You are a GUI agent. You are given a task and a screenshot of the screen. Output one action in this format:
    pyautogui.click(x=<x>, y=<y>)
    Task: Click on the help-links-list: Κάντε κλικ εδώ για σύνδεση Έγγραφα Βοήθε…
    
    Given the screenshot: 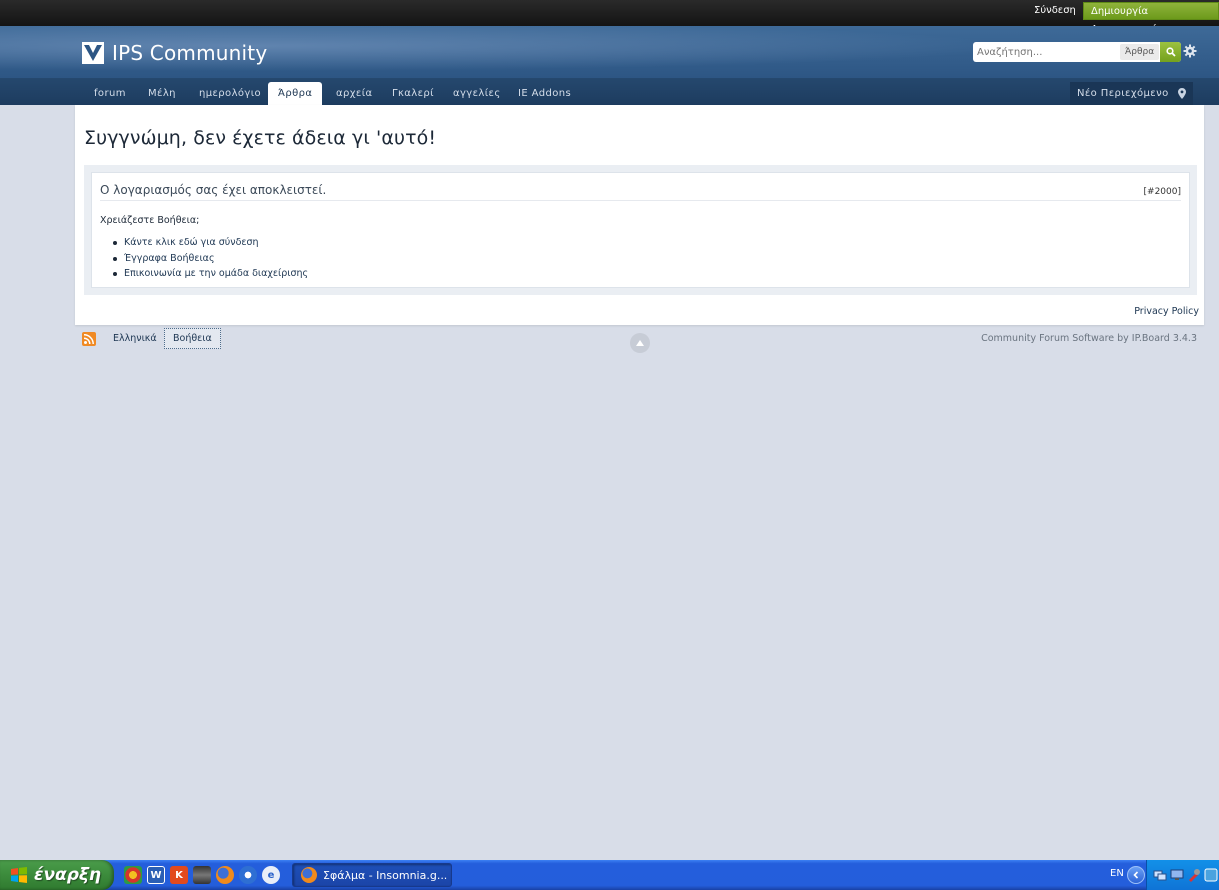 What is the action you would take?
    pyautogui.click(x=210, y=258)
    